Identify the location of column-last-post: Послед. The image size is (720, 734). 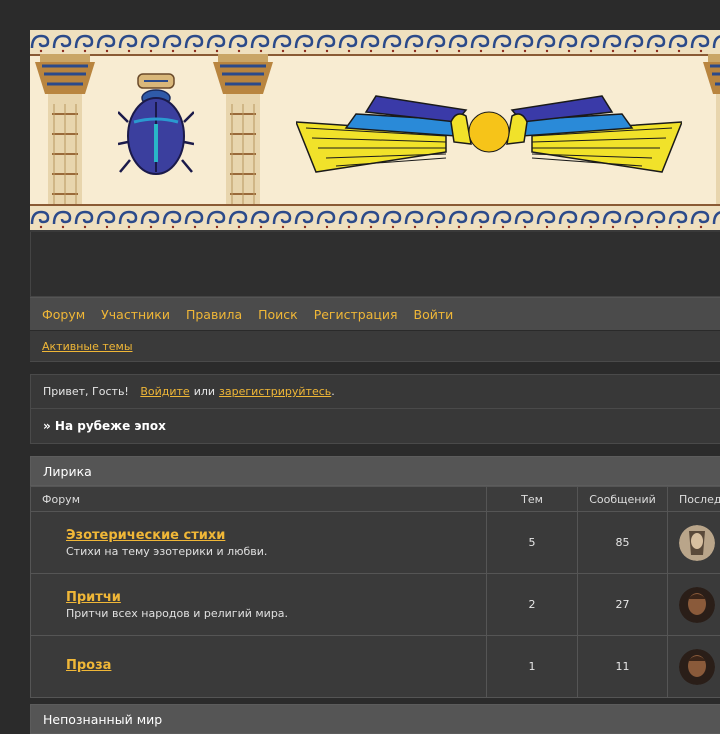
(694, 499).